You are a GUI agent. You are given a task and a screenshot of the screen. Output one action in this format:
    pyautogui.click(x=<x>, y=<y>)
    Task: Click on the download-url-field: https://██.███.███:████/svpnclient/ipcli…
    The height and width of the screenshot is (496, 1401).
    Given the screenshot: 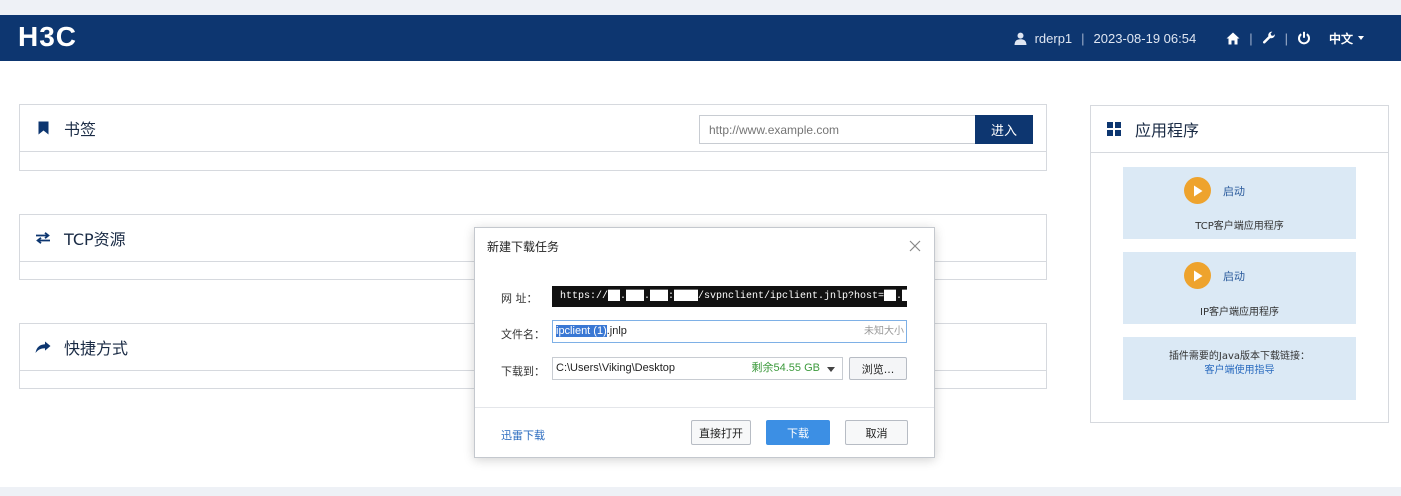 What is the action you would take?
    pyautogui.click(x=729, y=296)
    